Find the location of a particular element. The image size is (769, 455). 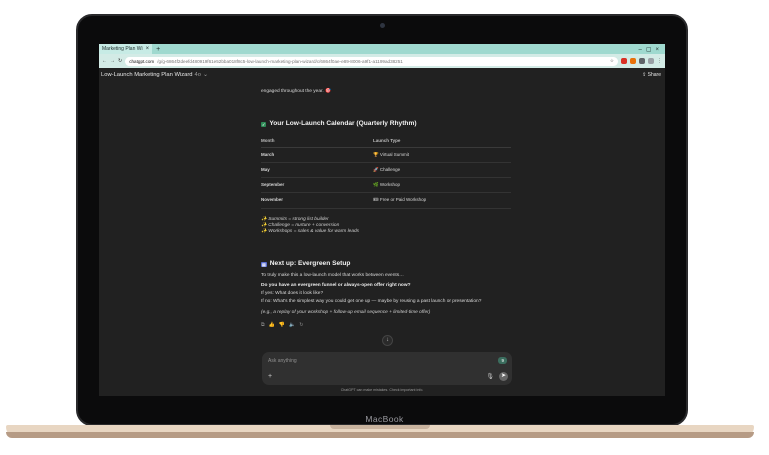

table-row: September 🌿 Workshop is located at coordinates (386, 185).